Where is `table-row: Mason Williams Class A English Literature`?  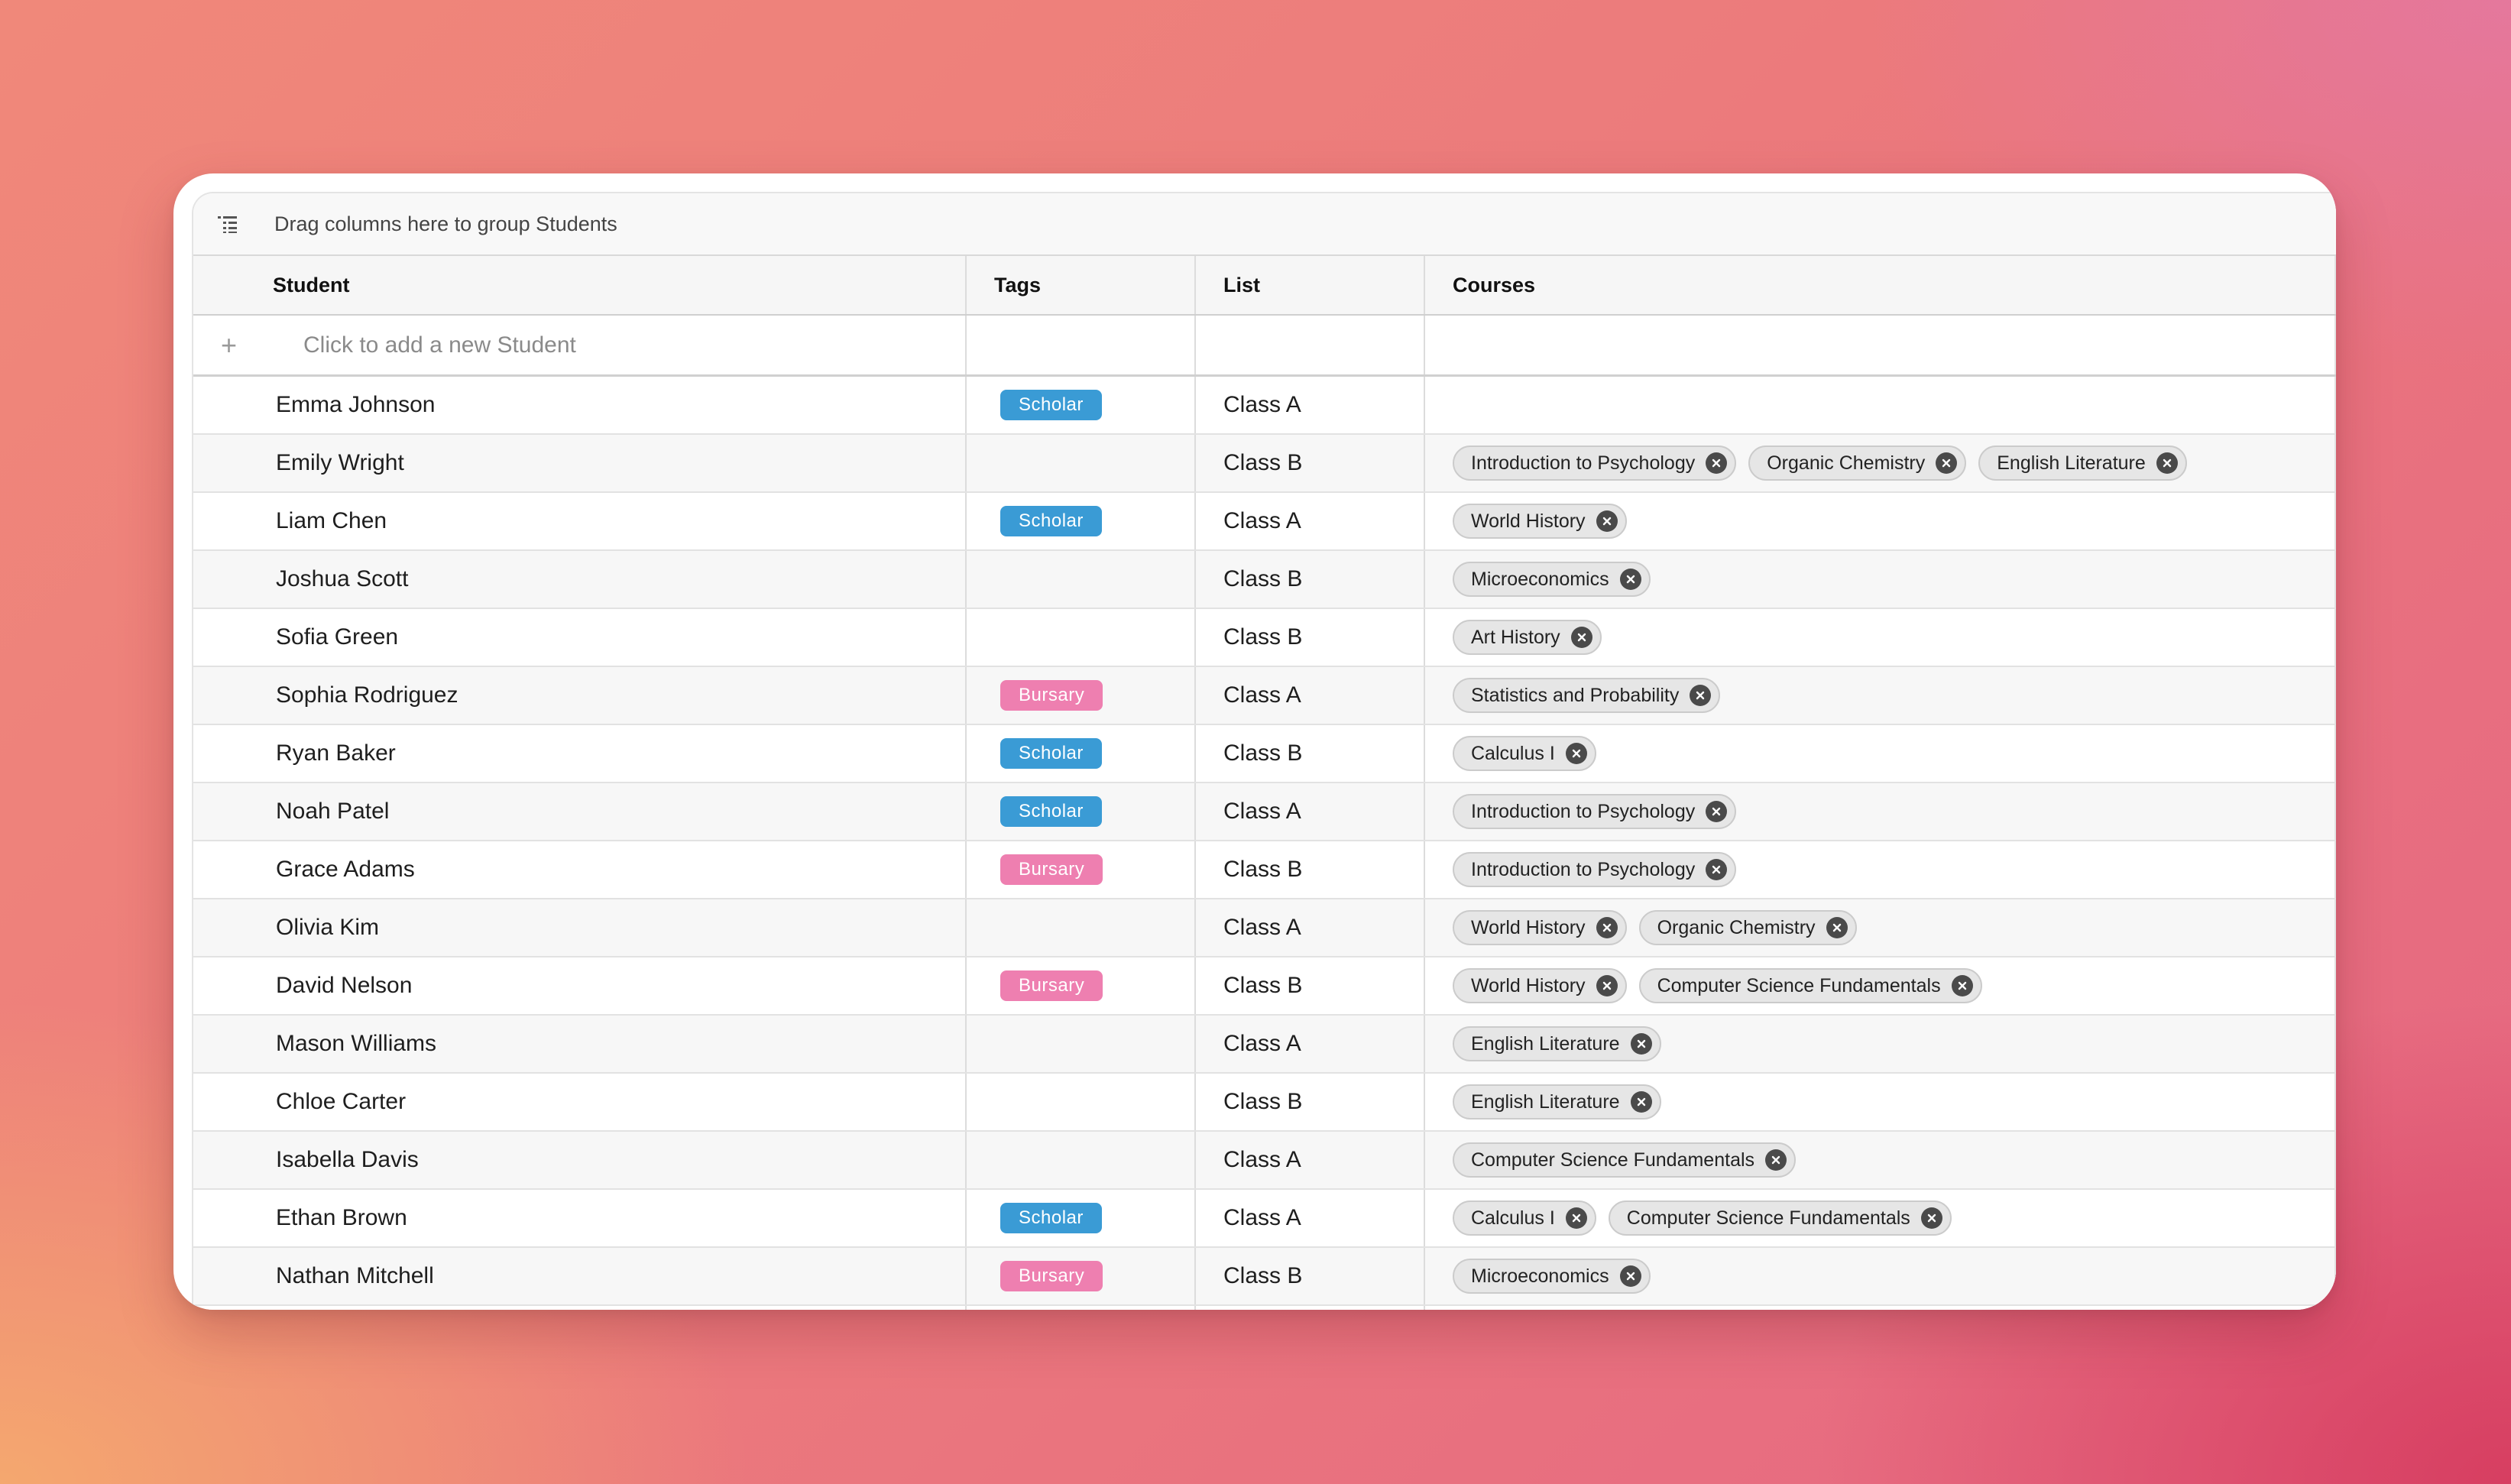 table-row: Mason Williams Class A English Literature is located at coordinates (1265, 1045).